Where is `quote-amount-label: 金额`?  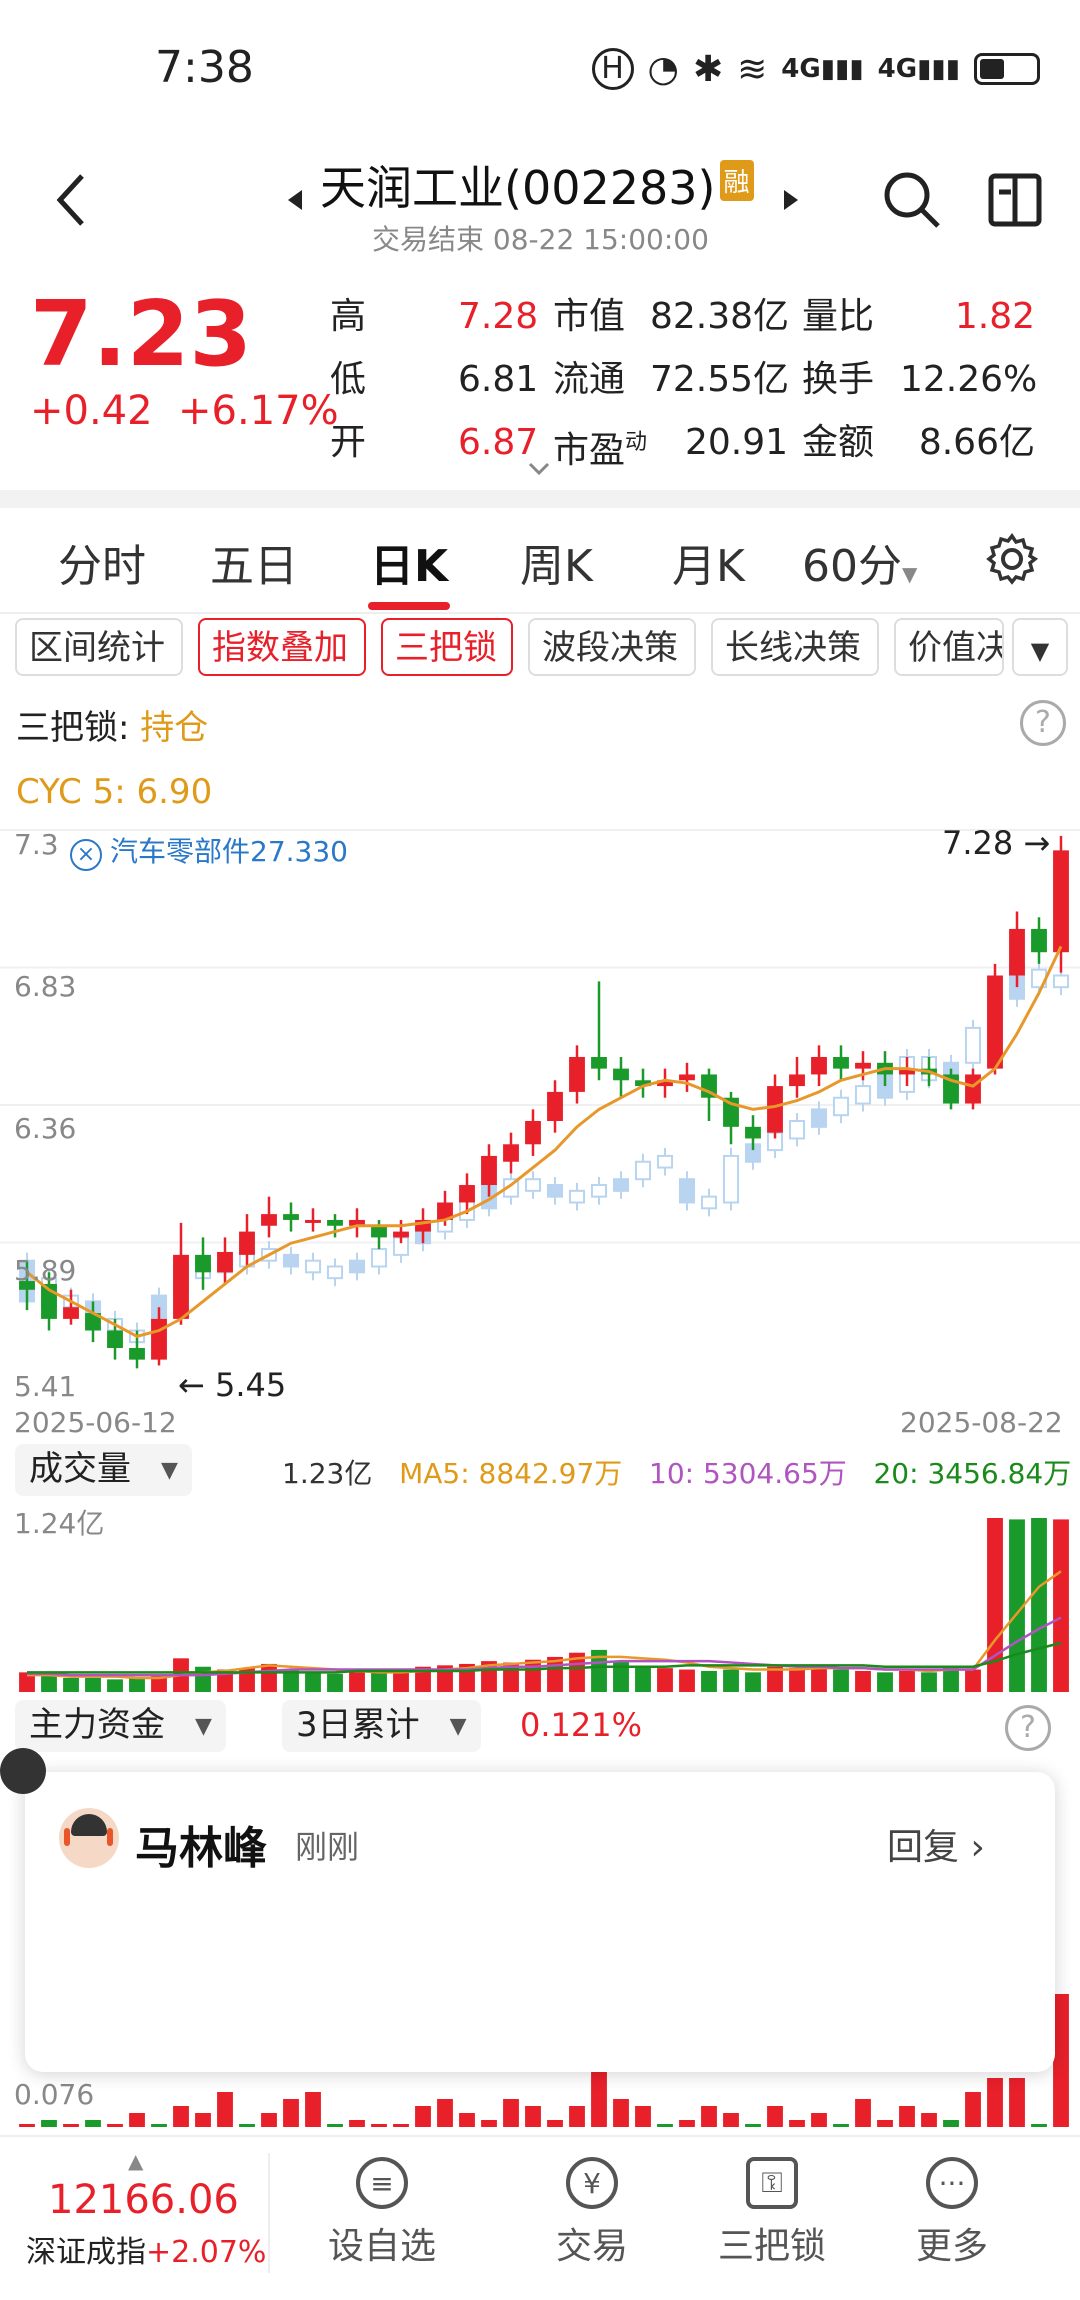
quote-amount-label: 金额 is located at coordinates (838, 442).